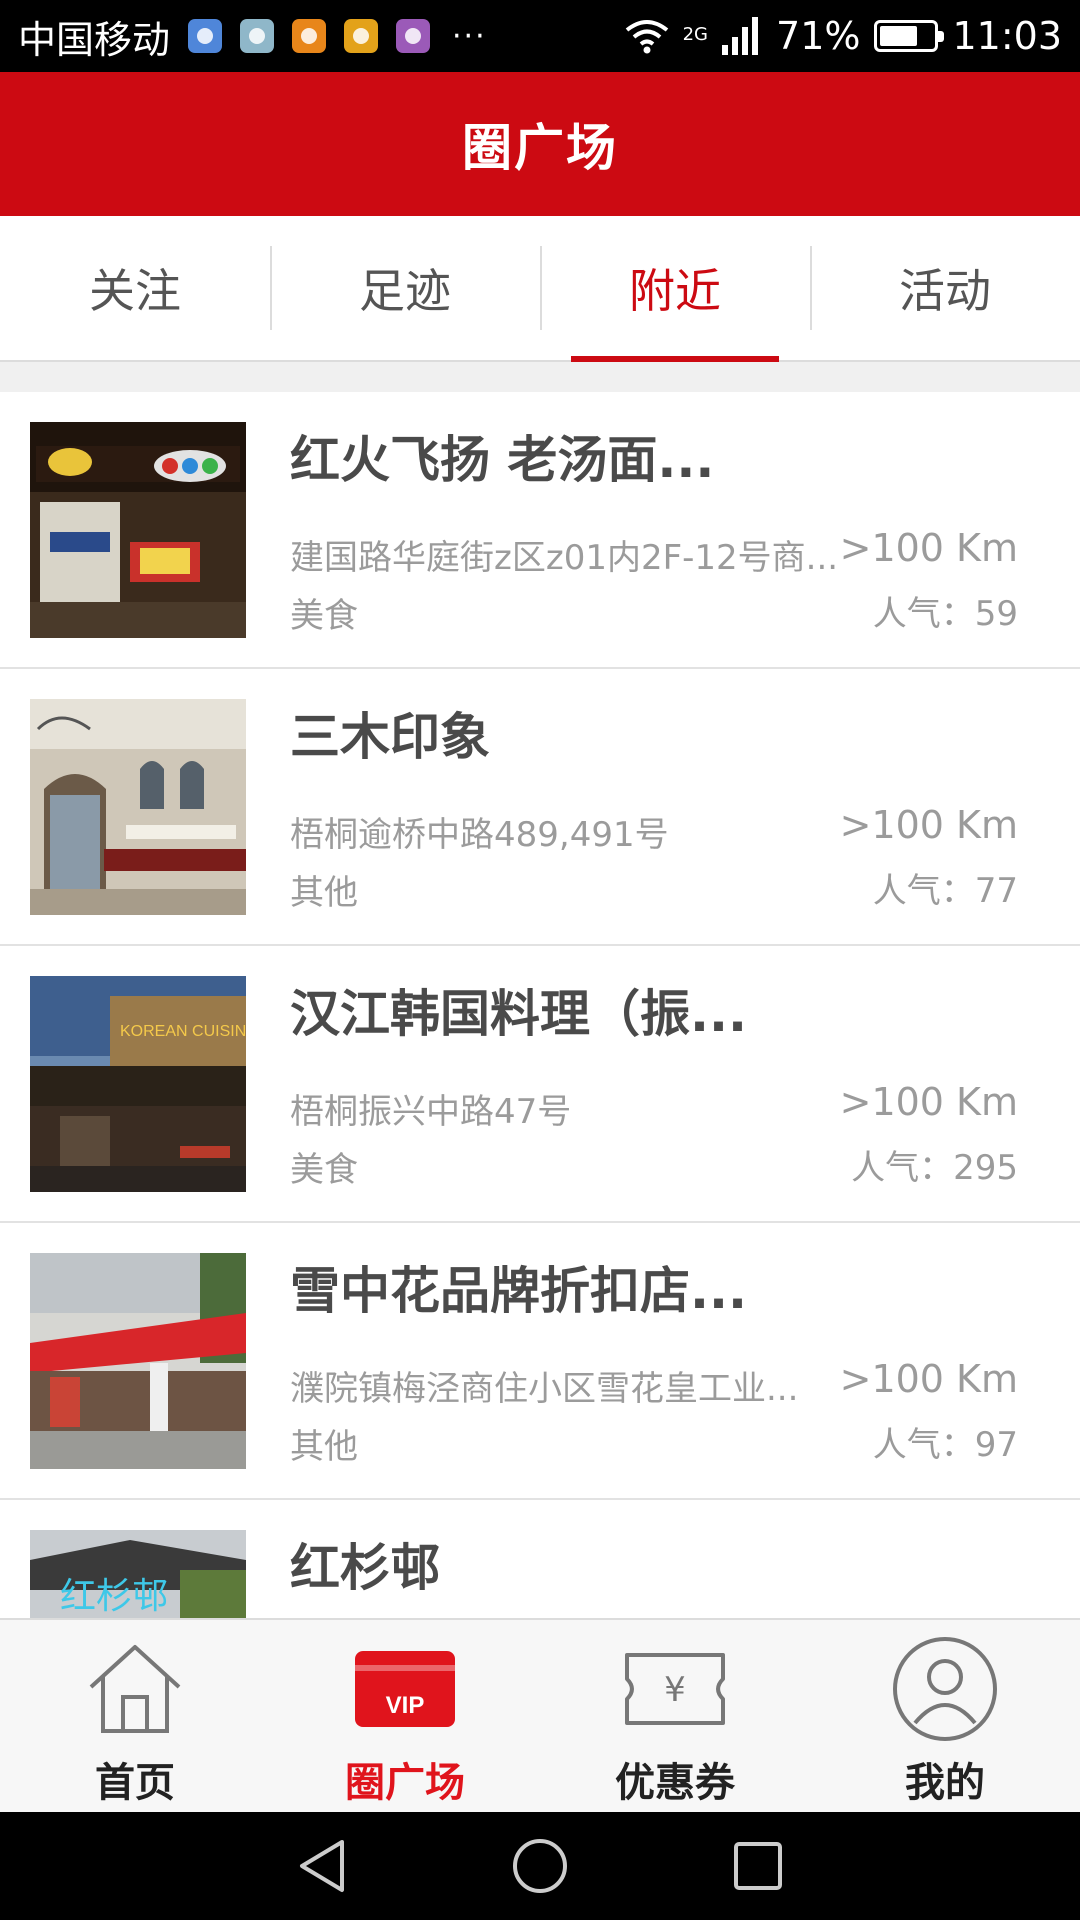 This screenshot has width=1080, height=1920. I want to click on tab-nearby: 附近, so click(675, 289).